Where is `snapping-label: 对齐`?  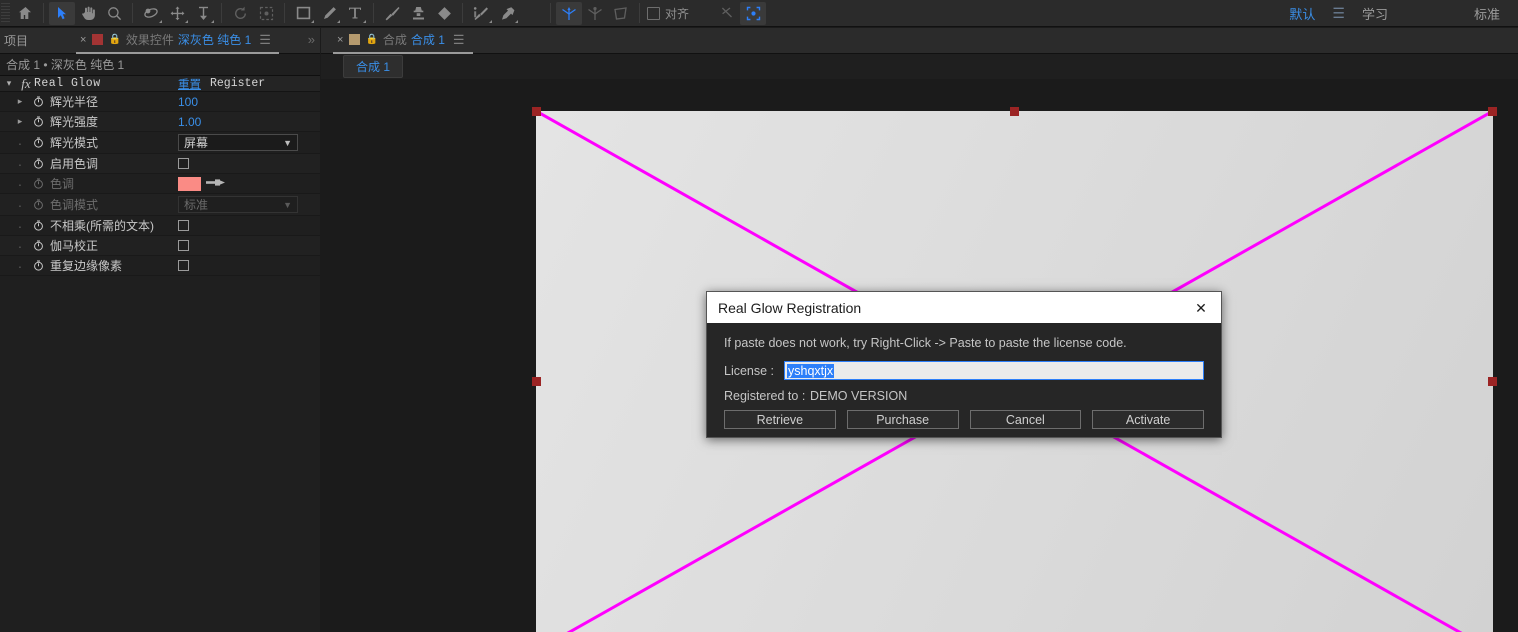
snapping-label: 对齐 is located at coordinates (677, 13).